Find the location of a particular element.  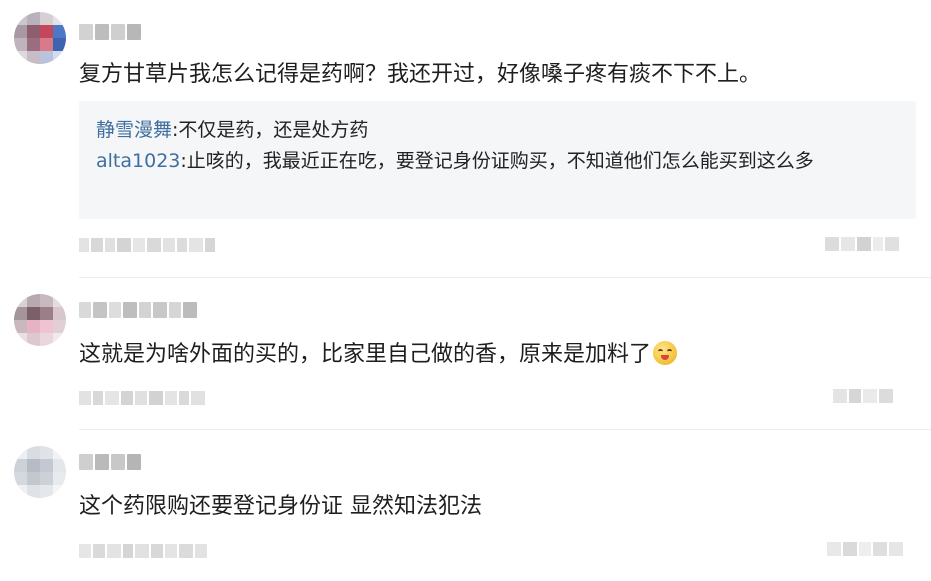

reply-username: 静雪漫舞 is located at coordinates (134, 130).